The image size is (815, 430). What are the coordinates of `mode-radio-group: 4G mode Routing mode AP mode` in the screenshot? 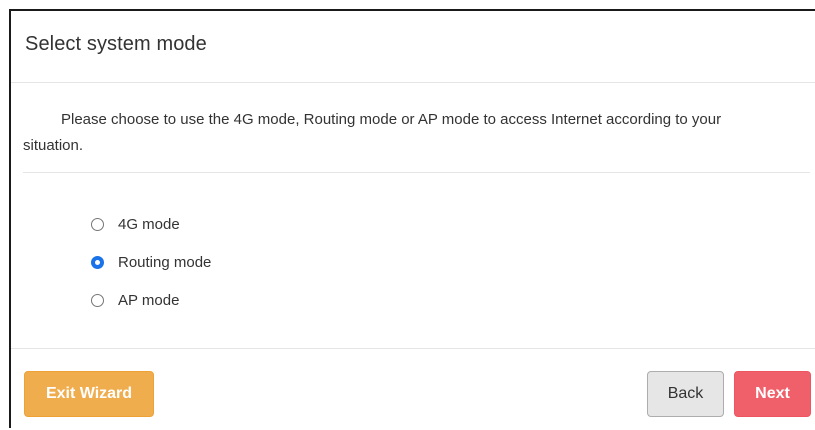 It's located at (151, 262).